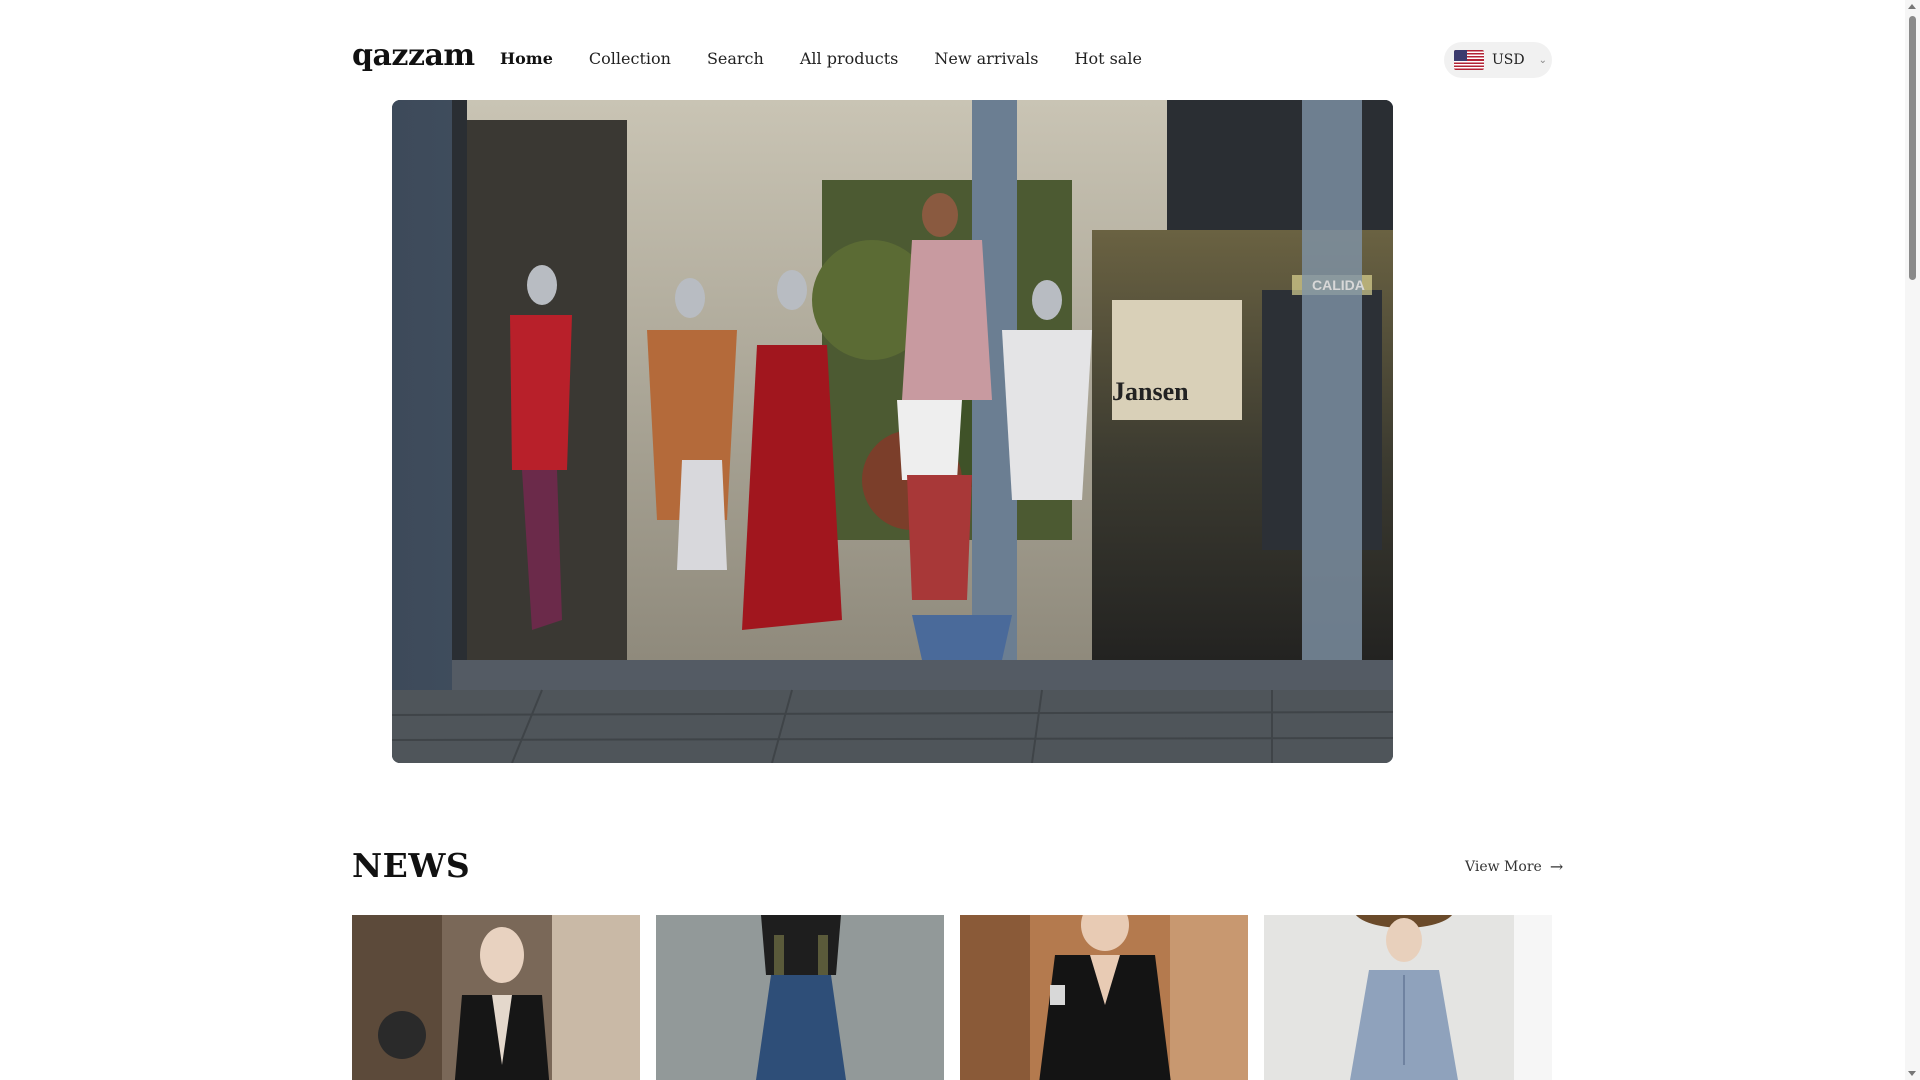 The width and height of the screenshot is (1920, 1080). Describe the element at coordinates (1556, 866) in the screenshot. I see `arrow-right-icon: →` at that location.